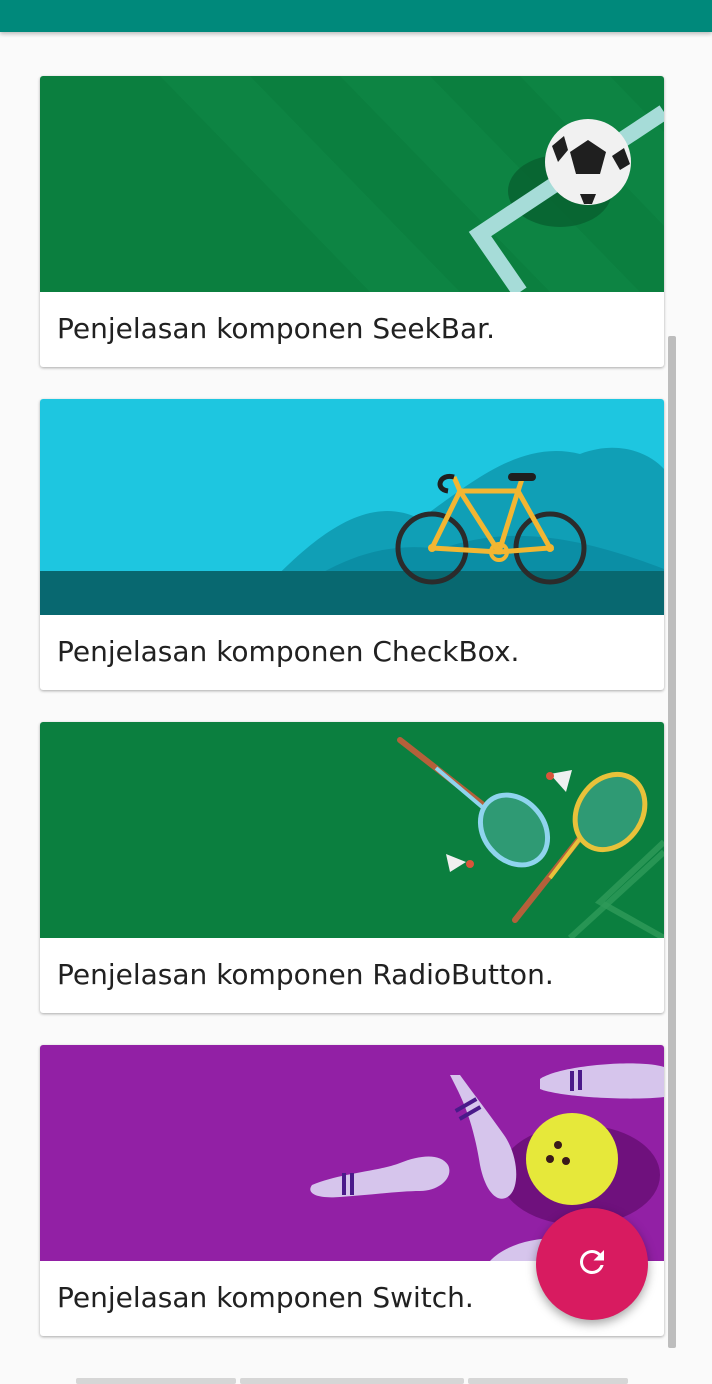 The image size is (712, 1384). Describe the element at coordinates (672, 842) in the screenshot. I see `scrollbar` at that location.